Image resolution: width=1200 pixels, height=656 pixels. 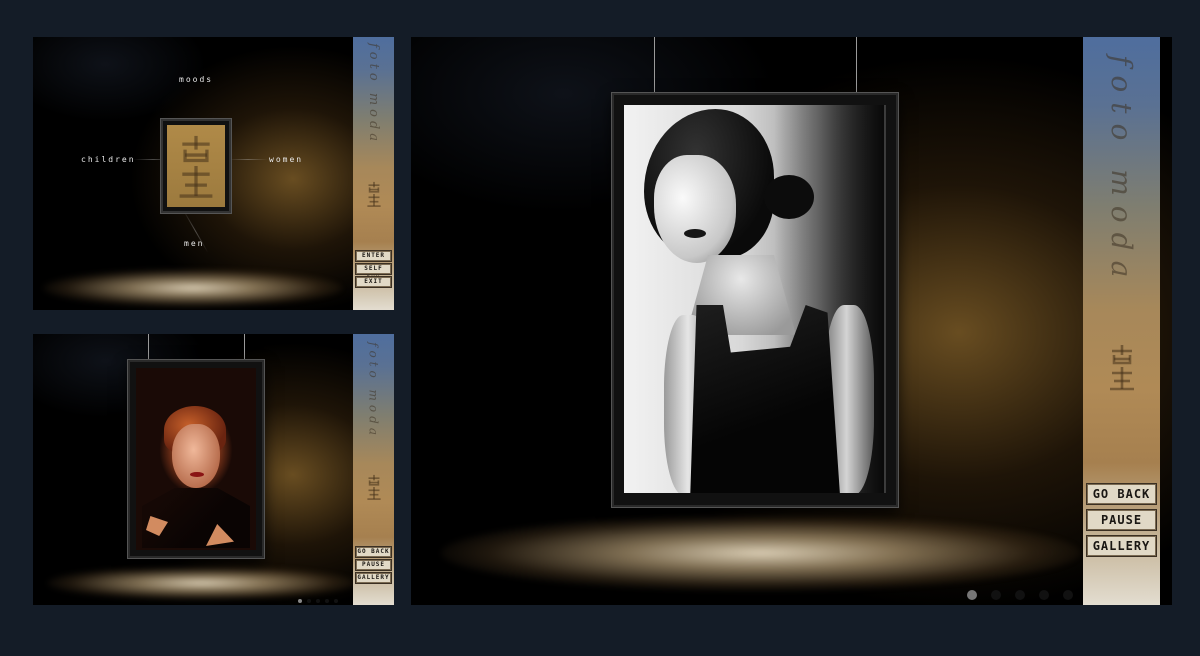 What do you see at coordinates (196, 79) in the screenshot?
I see `nav-moods: moods` at bounding box center [196, 79].